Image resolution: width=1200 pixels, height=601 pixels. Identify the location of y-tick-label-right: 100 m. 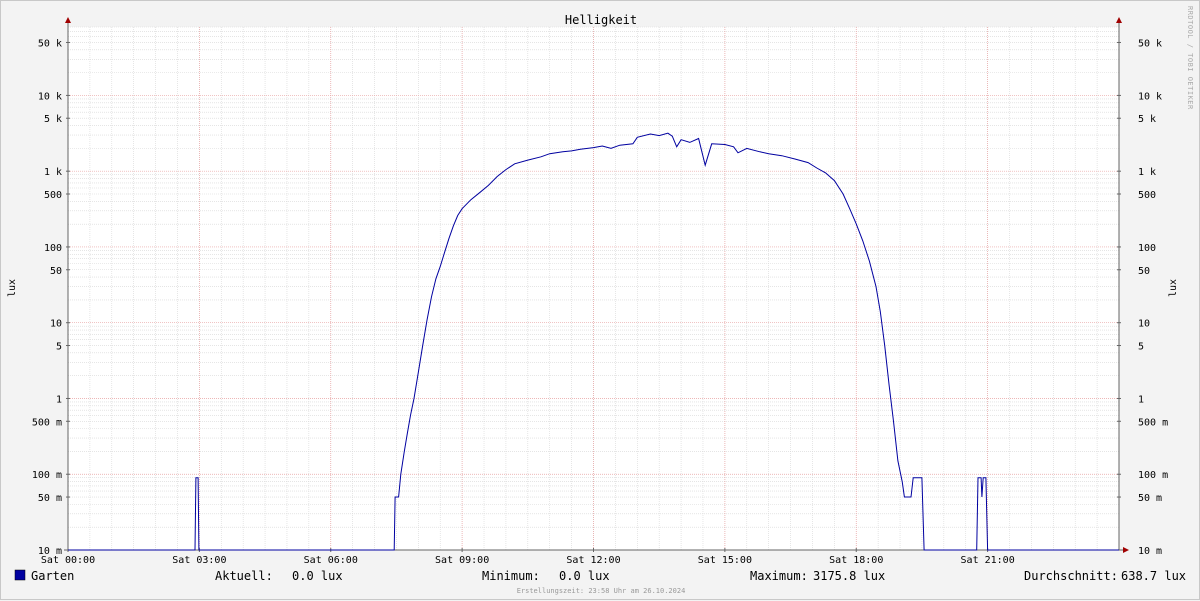
(1153, 475).